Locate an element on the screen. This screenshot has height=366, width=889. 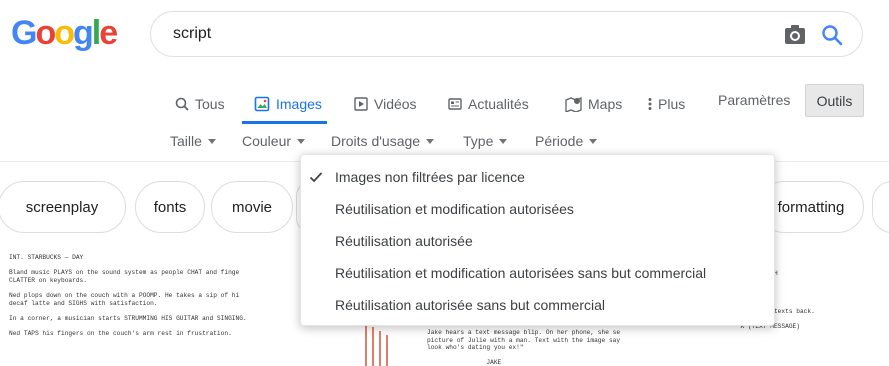
tab-label: Tous is located at coordinates (210, 104).